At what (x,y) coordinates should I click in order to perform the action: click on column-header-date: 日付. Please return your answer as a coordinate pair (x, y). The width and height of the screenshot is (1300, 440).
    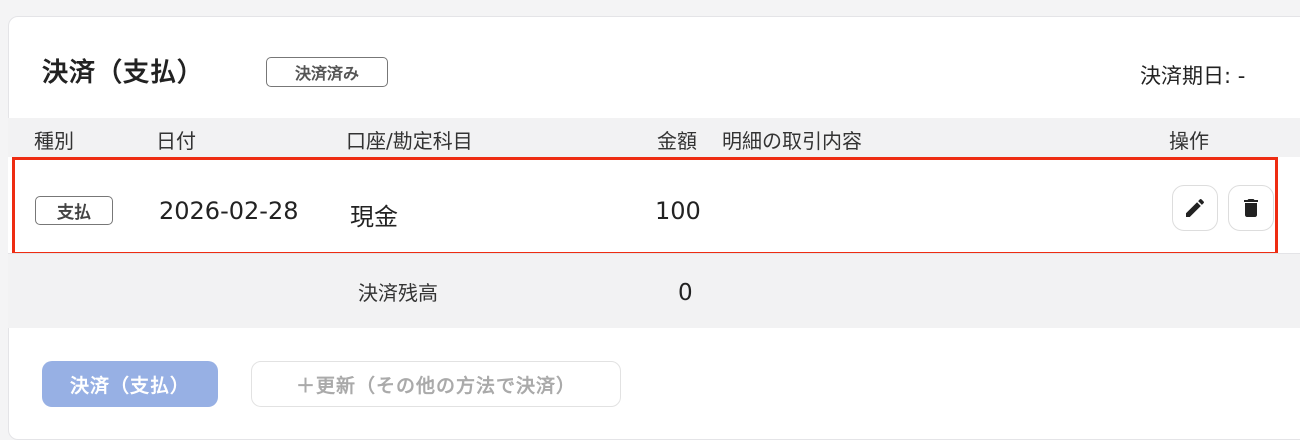
    Looking at the image, I should click on (176, 141).